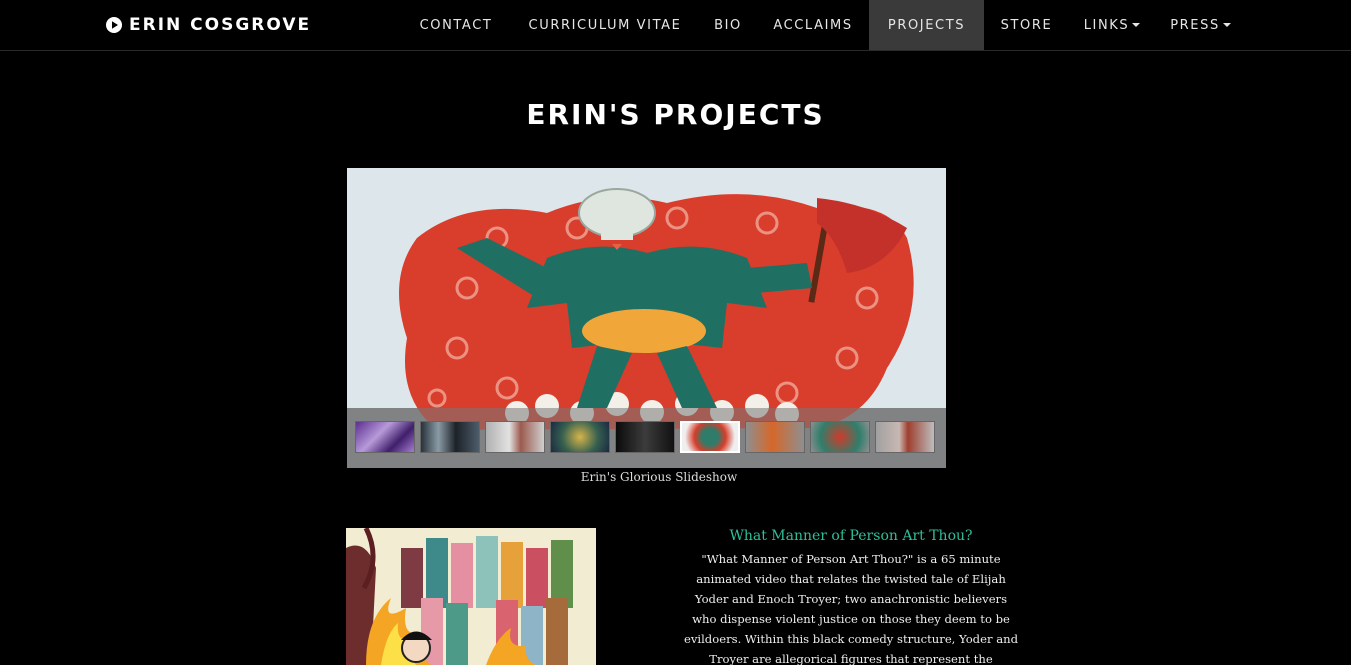 Image resolution: width=1351 pixels, height=665 pixels. I want to click on nav-item-acclaims: ACCLAIMS, so click(813, 25).